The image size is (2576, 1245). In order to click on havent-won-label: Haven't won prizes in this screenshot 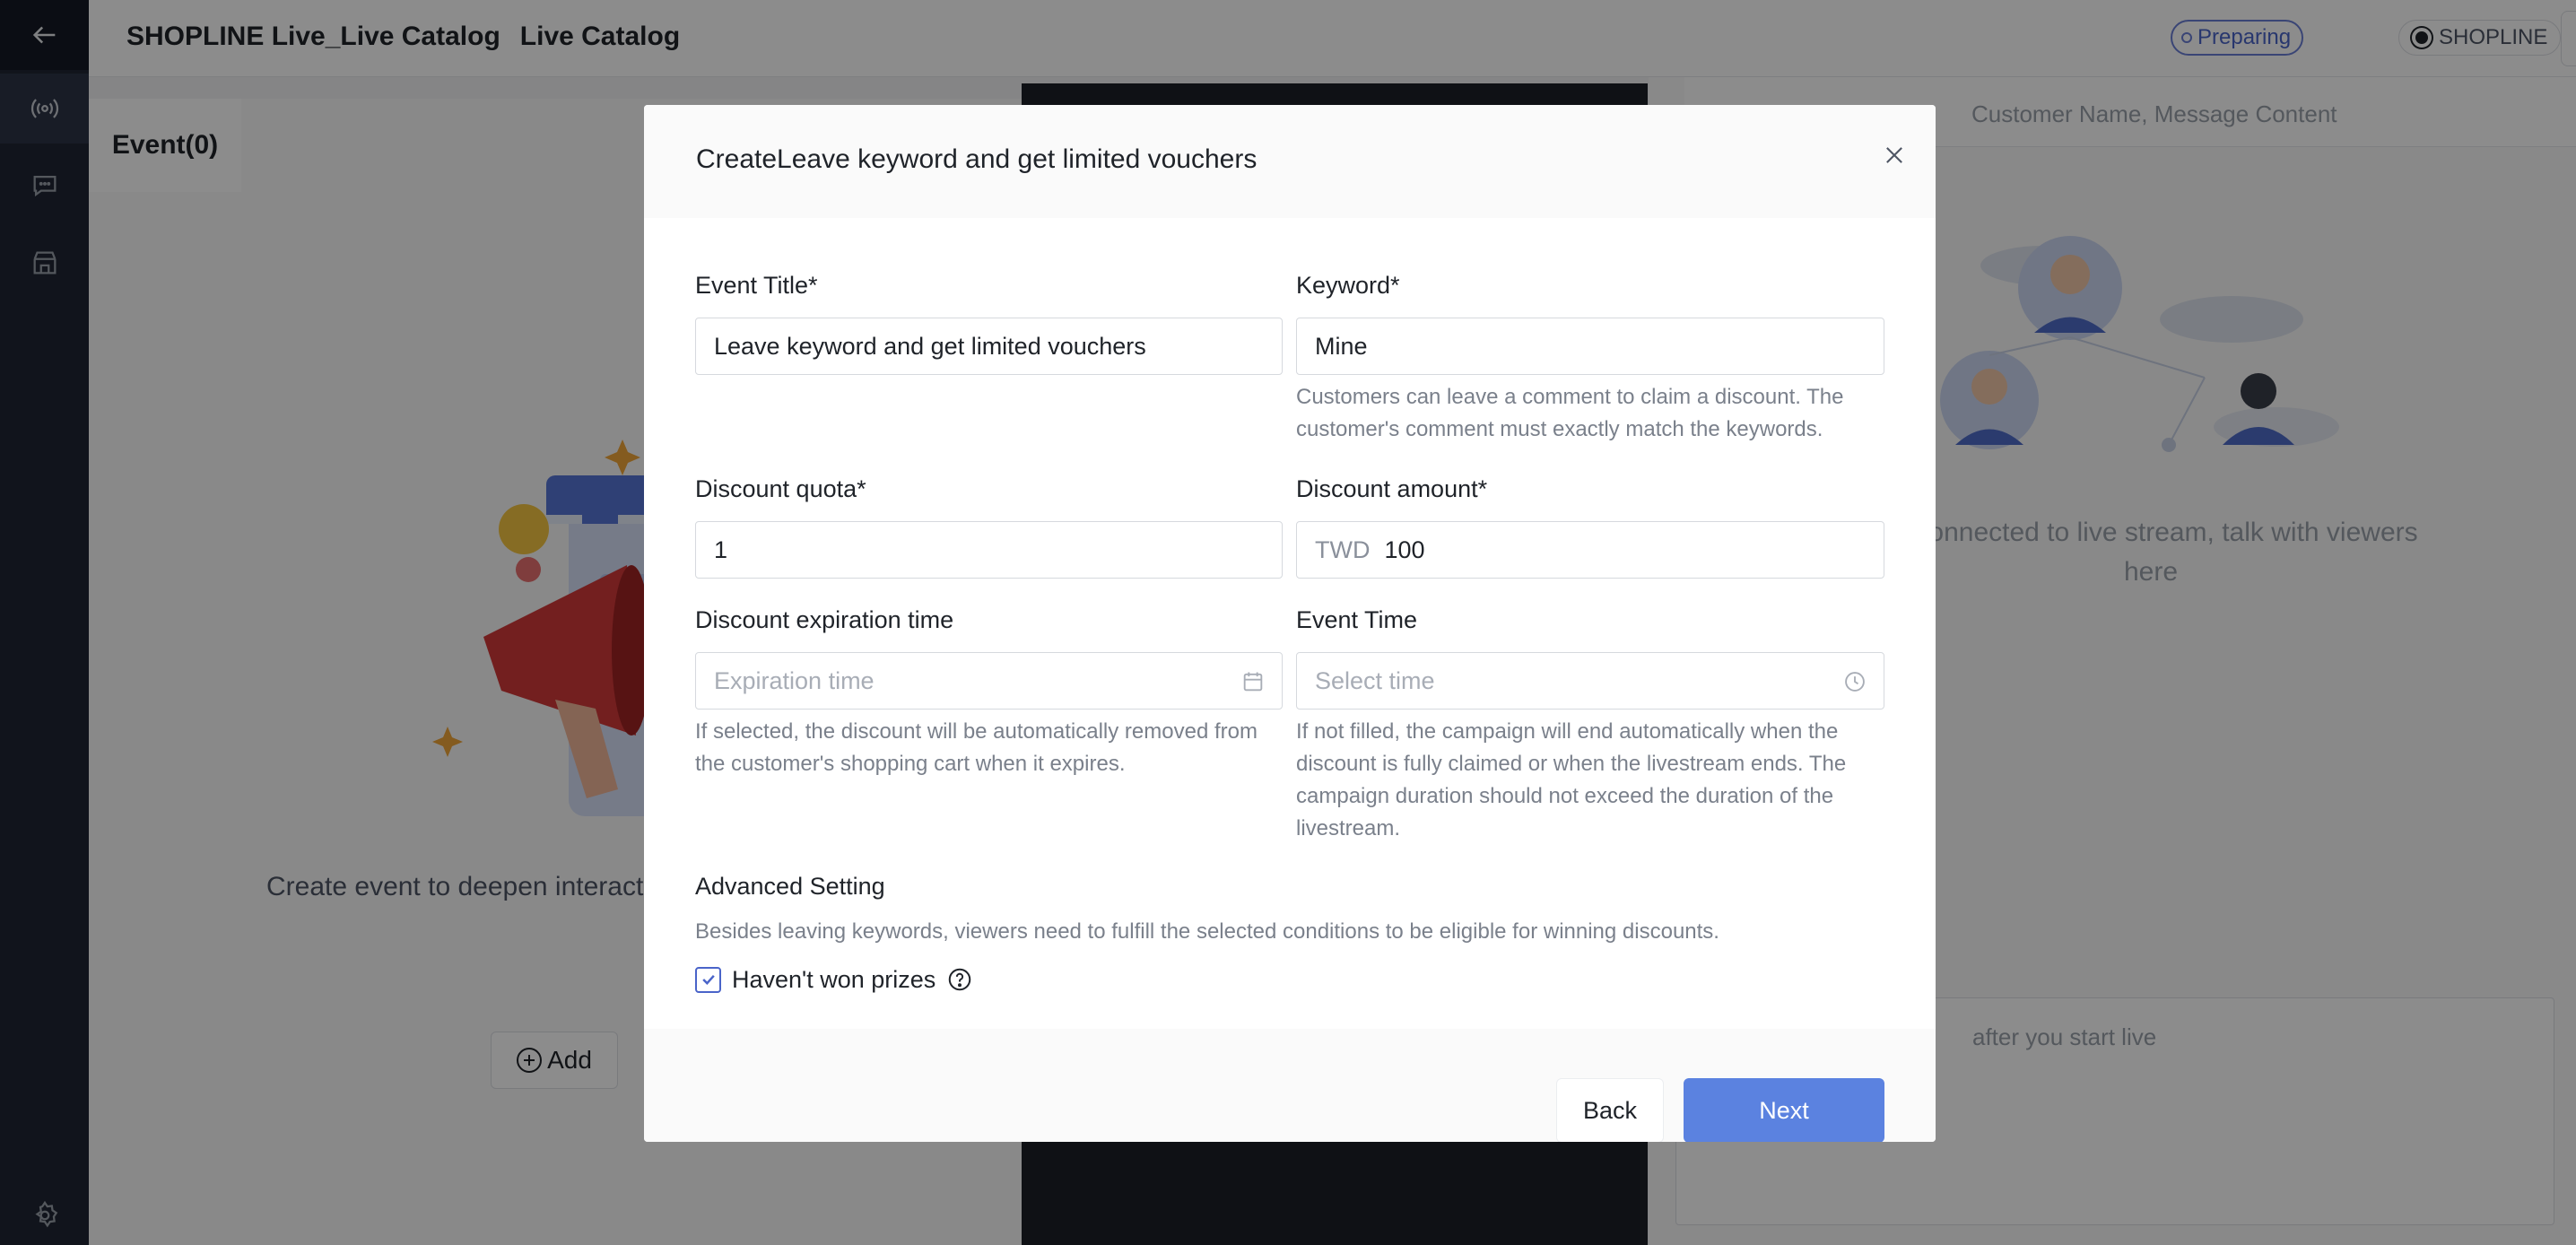, I will do `click(834, 979)`.